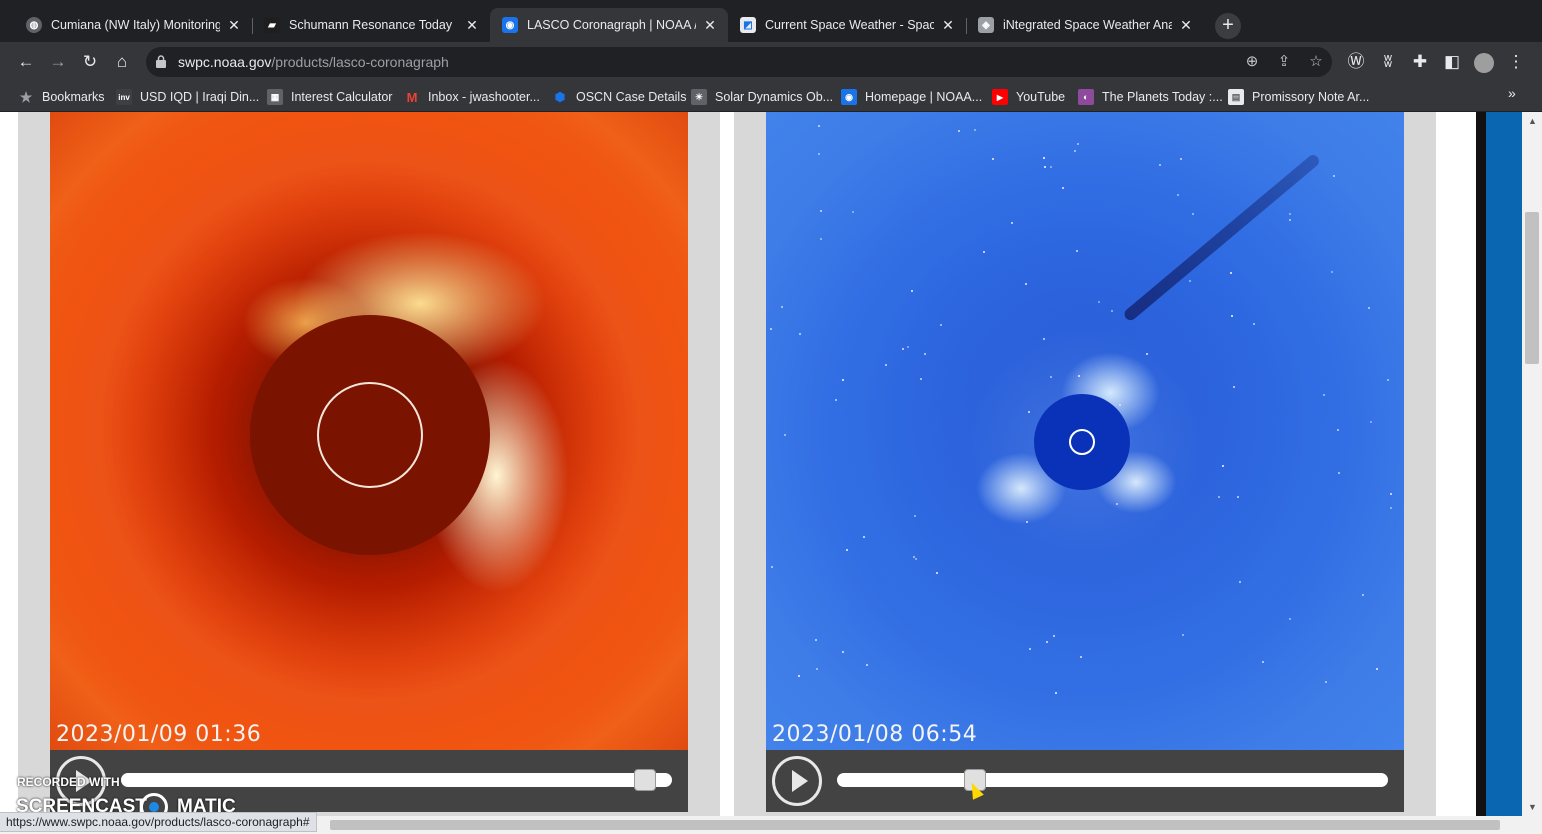  What do you see at coordinates (1420, 62) in the screenshot?
I see `extensions-puzzle-icon: ✚` at bounding box center [1420, 62].